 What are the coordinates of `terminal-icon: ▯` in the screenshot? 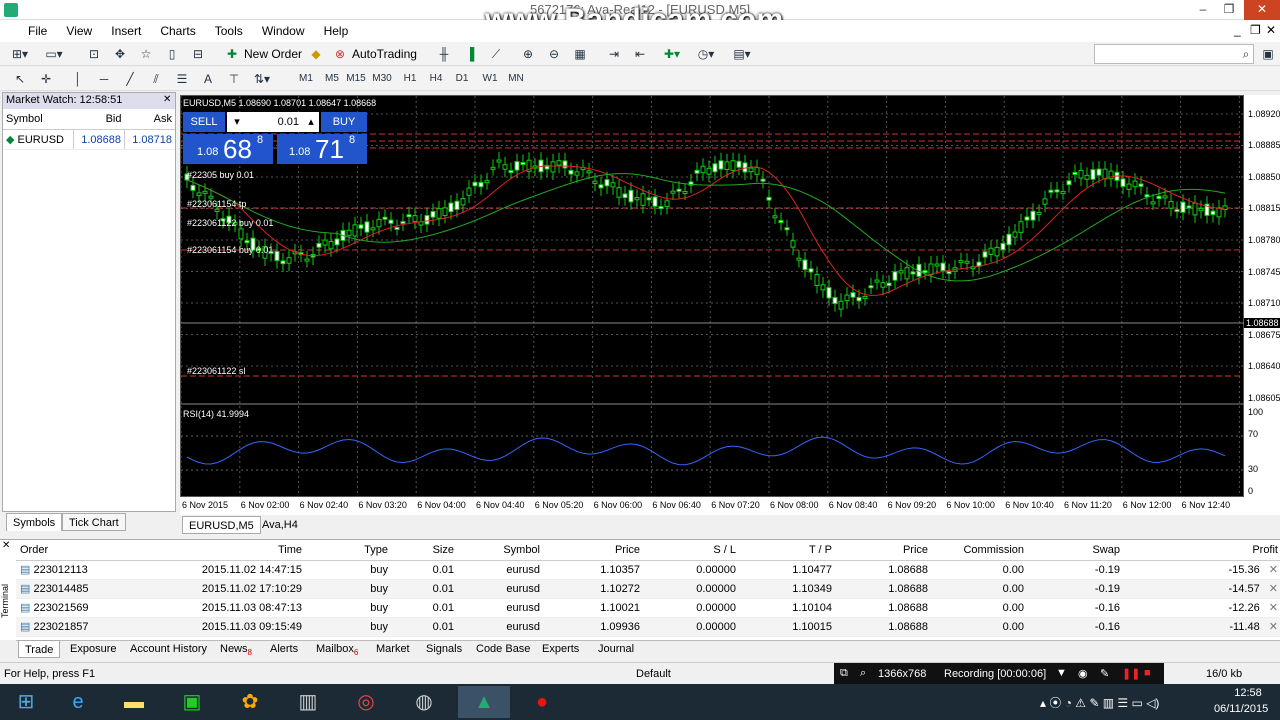 It's located at (172, 54).